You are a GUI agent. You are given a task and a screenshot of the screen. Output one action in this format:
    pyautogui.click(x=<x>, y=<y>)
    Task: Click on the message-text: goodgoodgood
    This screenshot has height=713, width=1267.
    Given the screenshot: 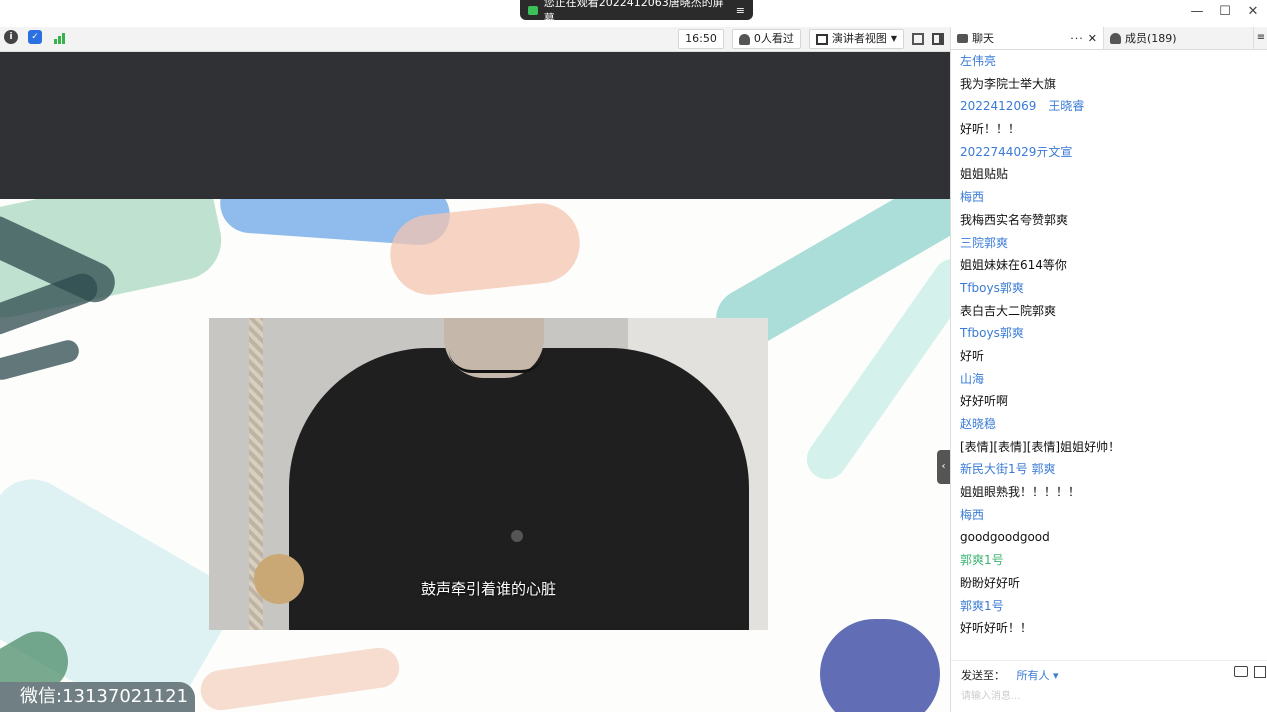 What is the action you would take?
    pyautogui.click(x=1005, y=537)
    